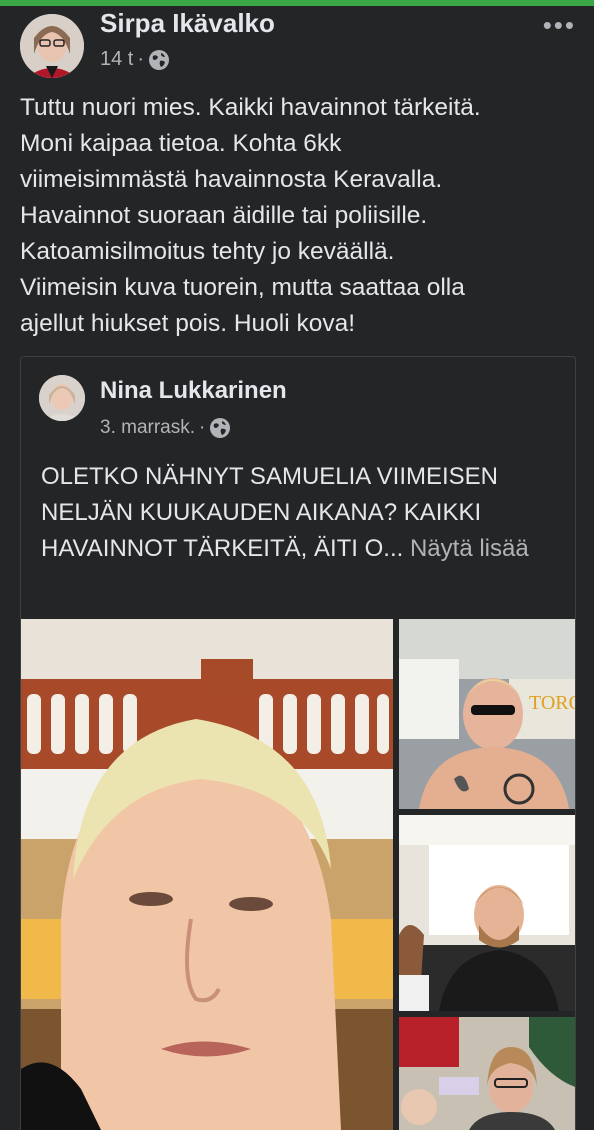 The width and height of the screenshot is (594, 1130). Describe the element at coordinates (147, 428) in the screenshot. I see `shared-post-date: 3. marrask.` at that location.